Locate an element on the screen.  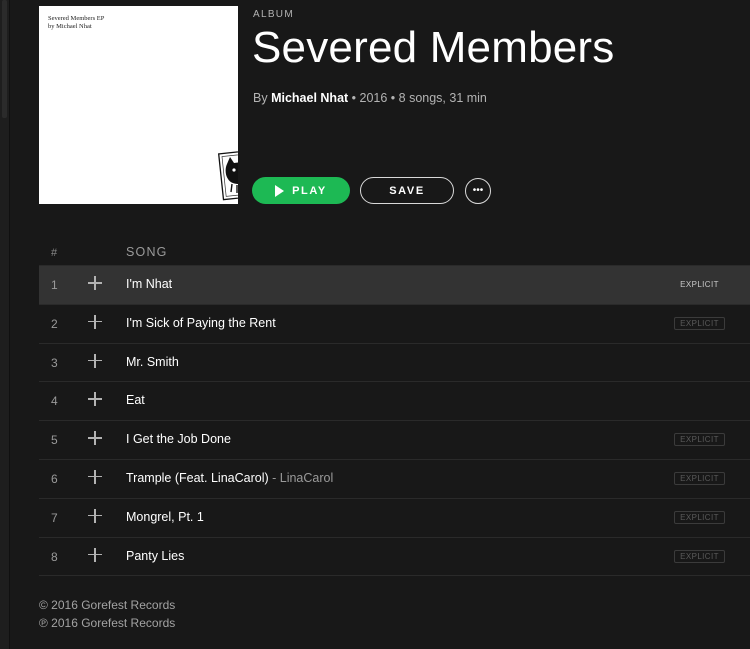
album-cover: Severed Members EP by Michael Nhat is located at coordinates (138, 105).